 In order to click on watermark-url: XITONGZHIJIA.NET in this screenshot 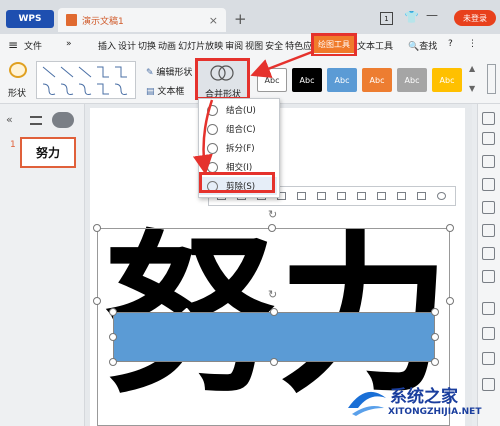, I will do `click(435, 412)`.